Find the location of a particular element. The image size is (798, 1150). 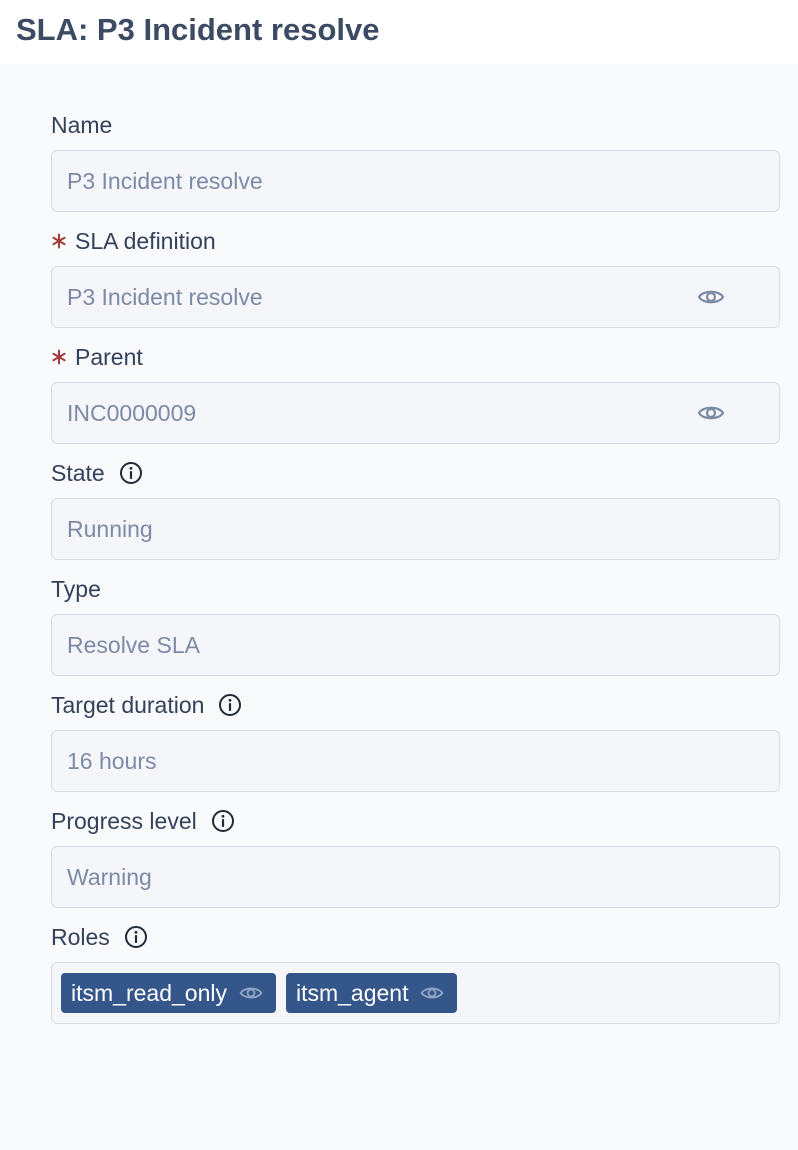

field-parent: Parent INC0000009 is located at coordinates (415, 393).